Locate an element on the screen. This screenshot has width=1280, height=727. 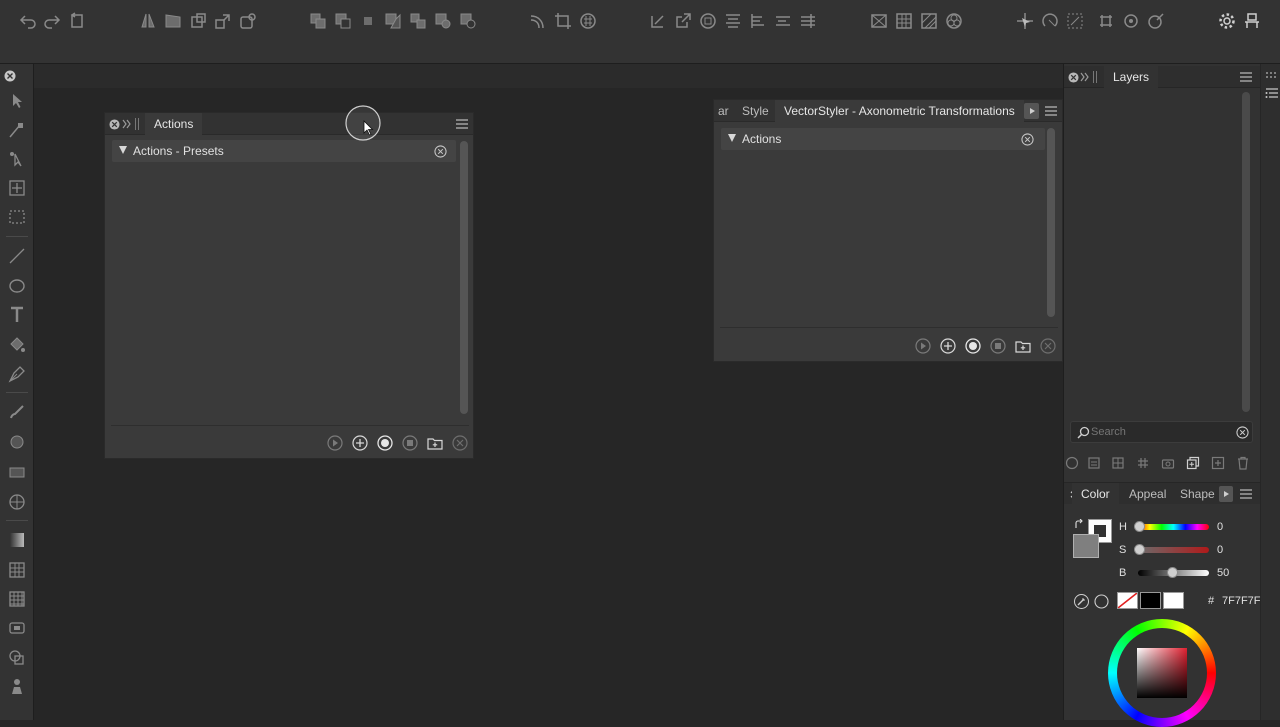
direct-select-icon is located at coordinates (17, 159).